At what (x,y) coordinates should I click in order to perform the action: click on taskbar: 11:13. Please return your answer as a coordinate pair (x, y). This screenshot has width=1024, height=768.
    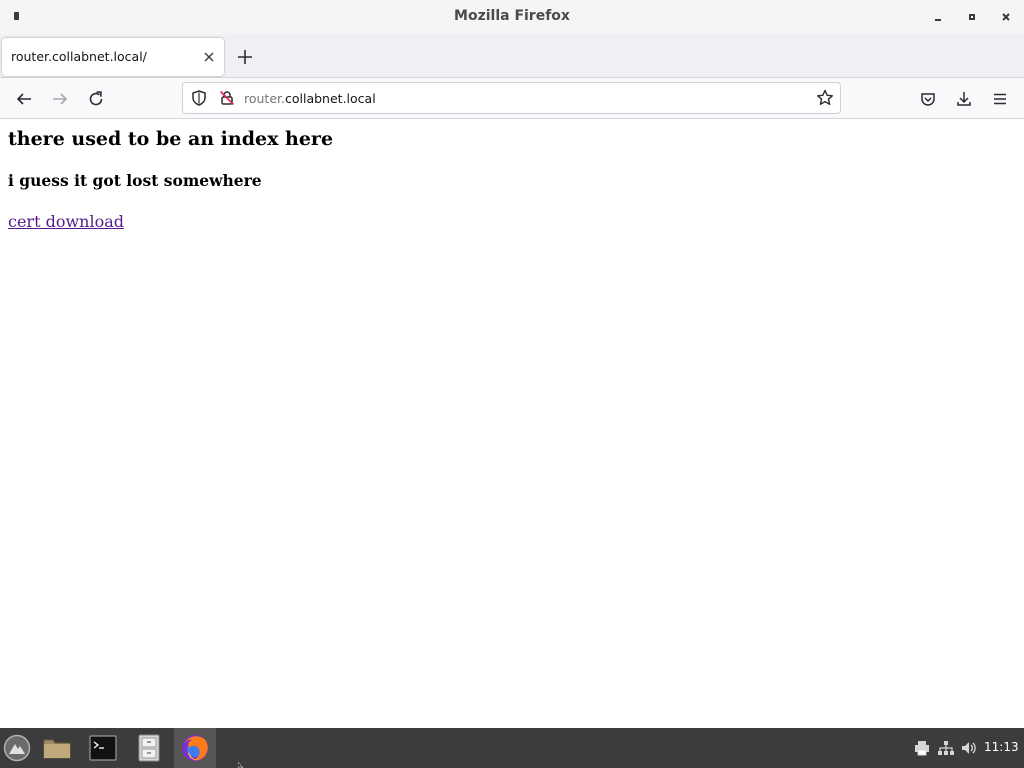
    Looking at the image, I should click on (512, 748).